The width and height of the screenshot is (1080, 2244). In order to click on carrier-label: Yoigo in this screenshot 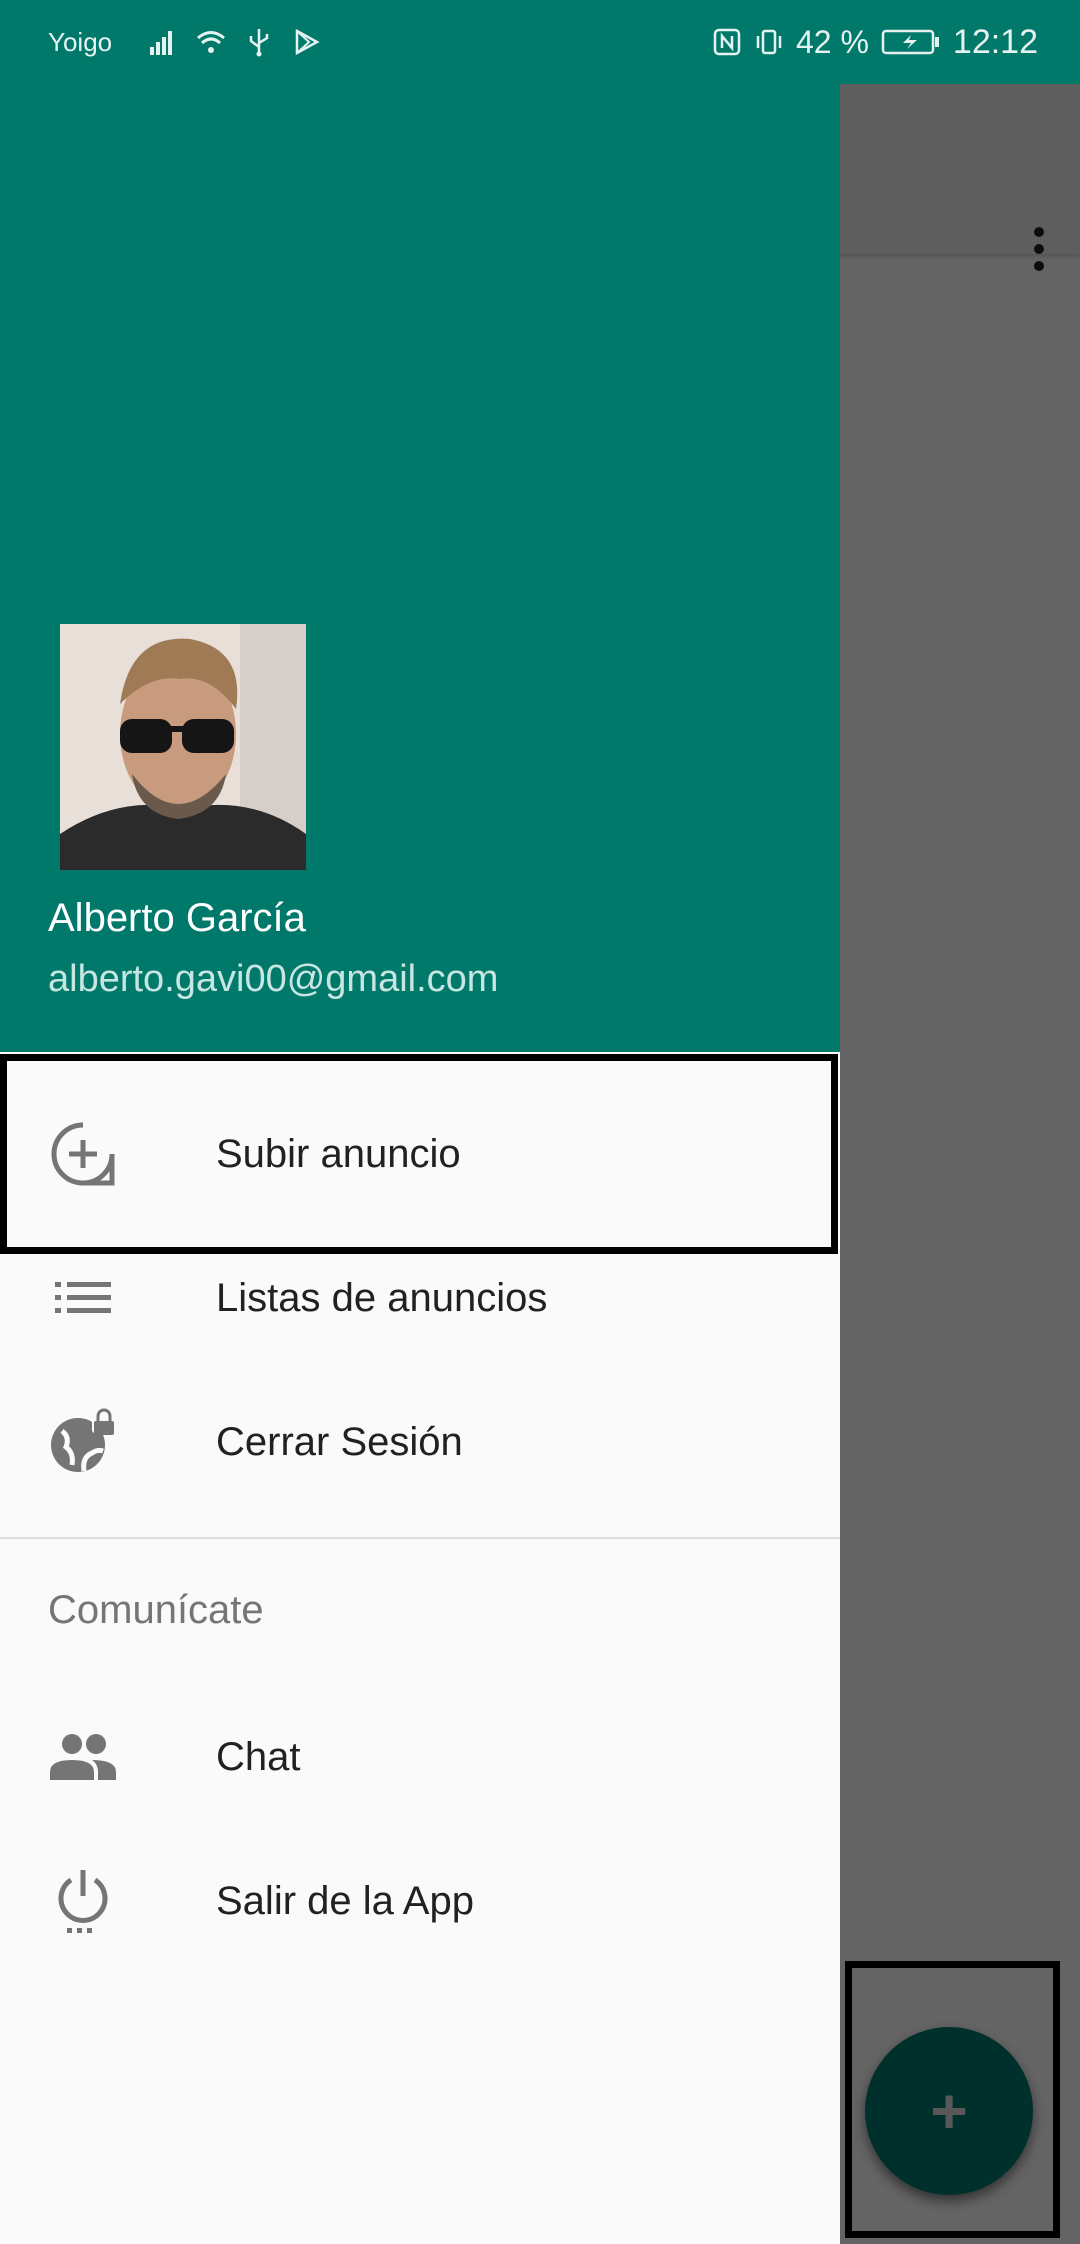, I will do `click(80, 41)`.